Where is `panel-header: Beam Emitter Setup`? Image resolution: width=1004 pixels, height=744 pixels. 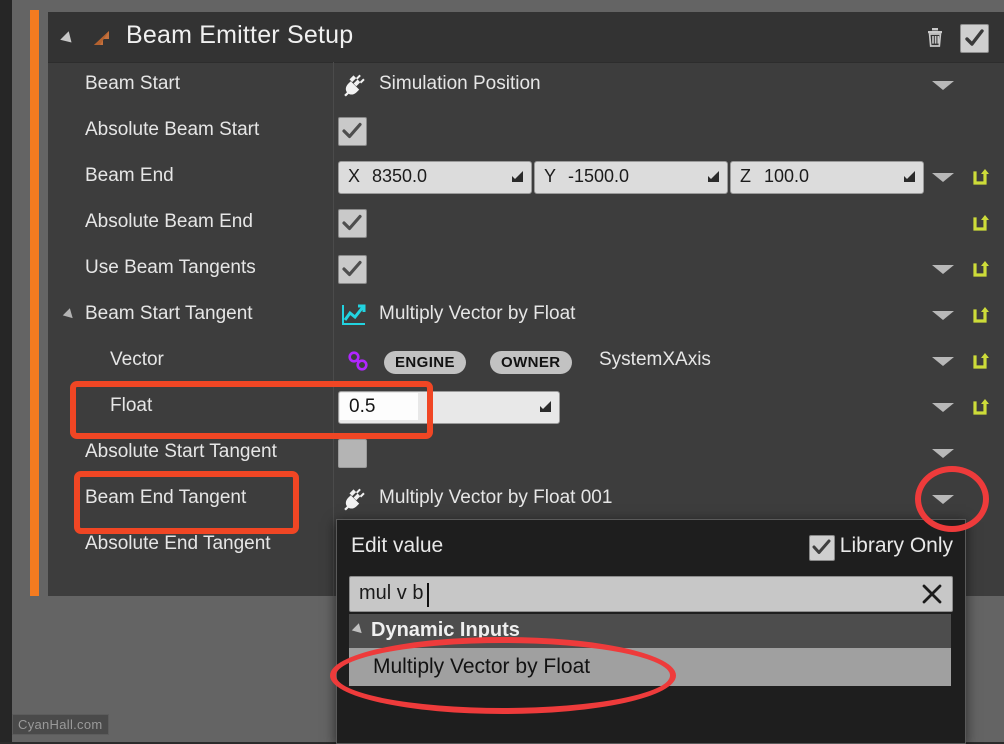 panel-header: Beam Emitter Setup is located at coordinates (526, 37).